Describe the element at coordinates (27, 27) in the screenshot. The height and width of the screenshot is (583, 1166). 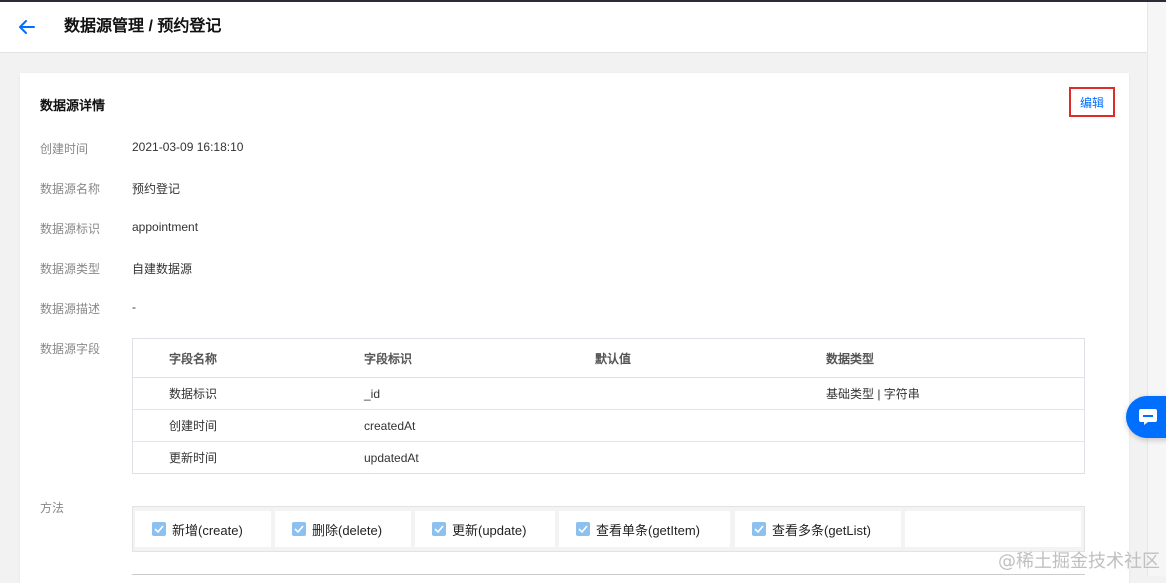
I see `back-arrow-icon` at that location.